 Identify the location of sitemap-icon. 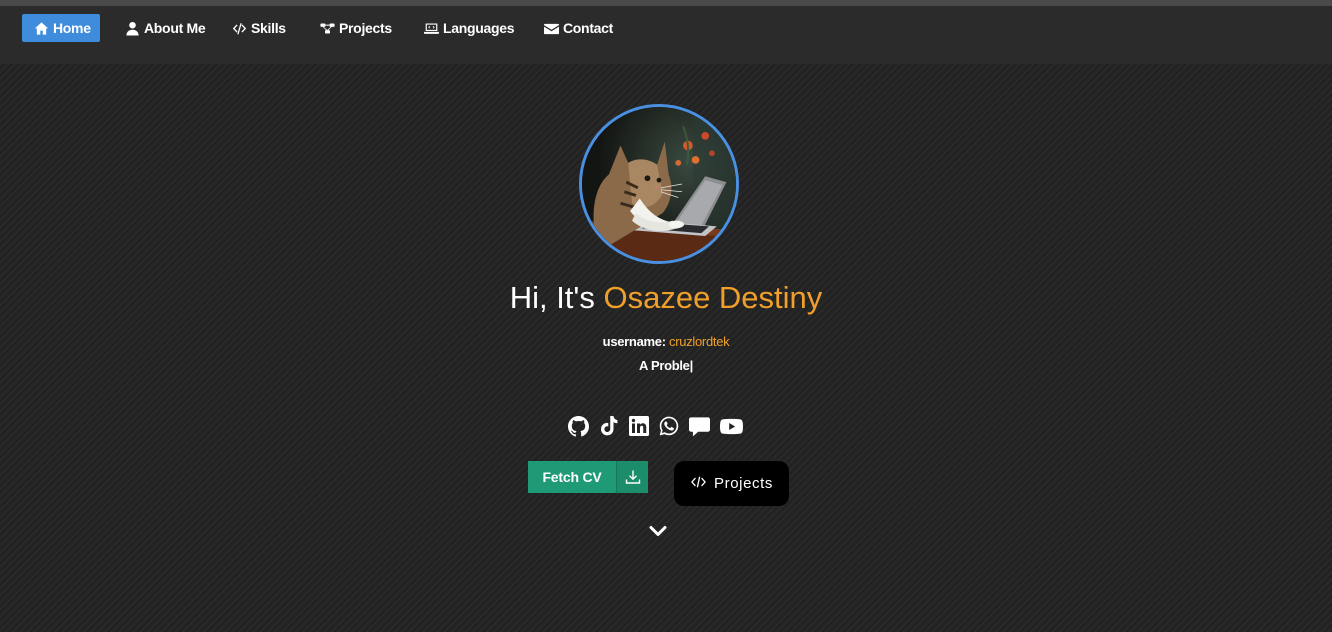
(327, 28).